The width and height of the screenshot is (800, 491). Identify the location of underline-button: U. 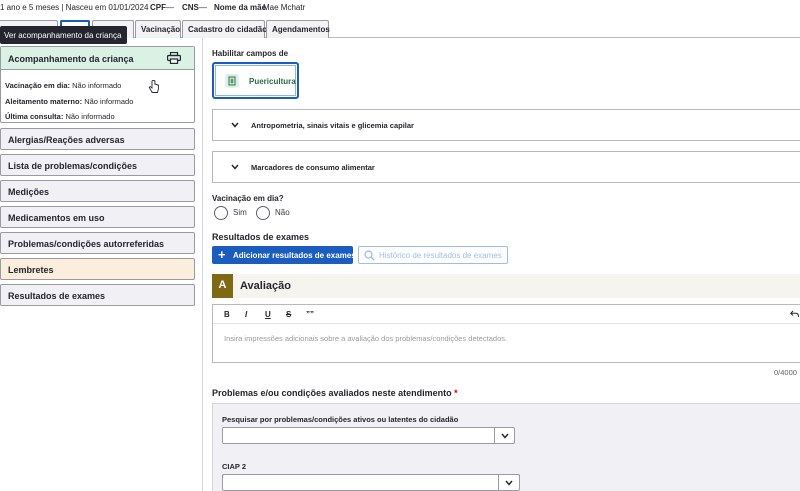
(268, 314).